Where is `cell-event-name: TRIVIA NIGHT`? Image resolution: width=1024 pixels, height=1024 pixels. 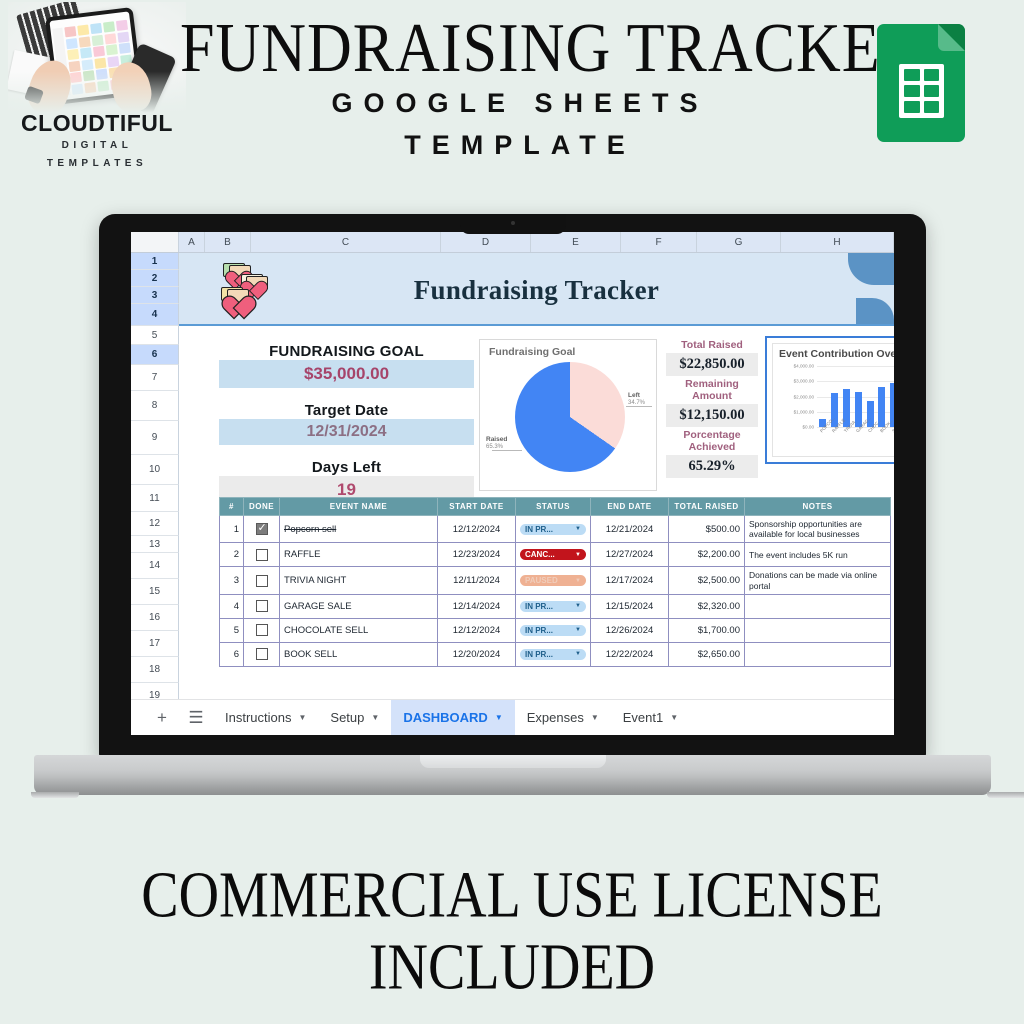
cell-event-name: TRIVIA NIGHT is located at coordinates (358, 580).